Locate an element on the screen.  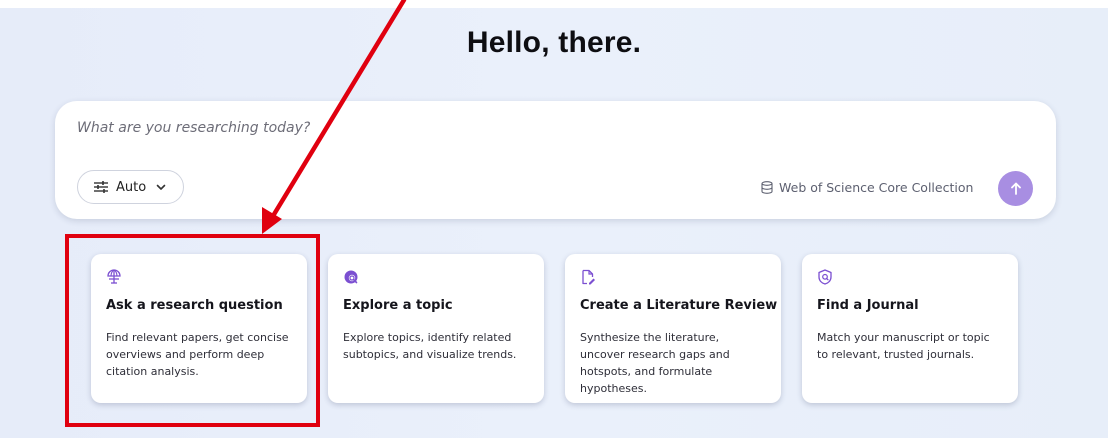
chevron-down-icon is located at coordinates (161, 187).